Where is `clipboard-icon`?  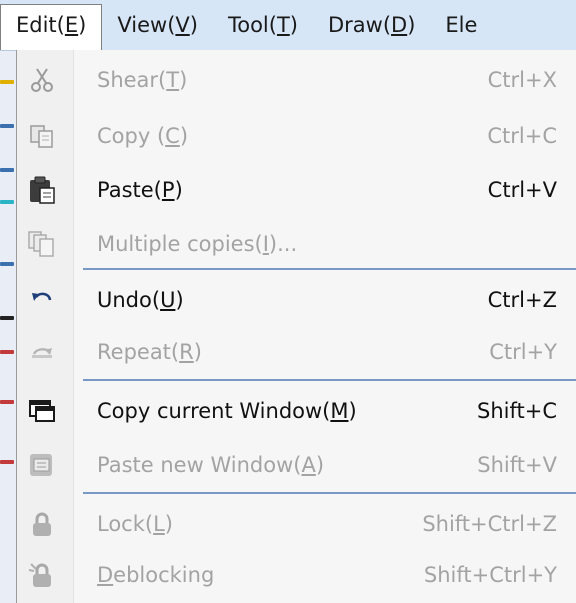
clipboard-icon is located at coordinates (42, 190).